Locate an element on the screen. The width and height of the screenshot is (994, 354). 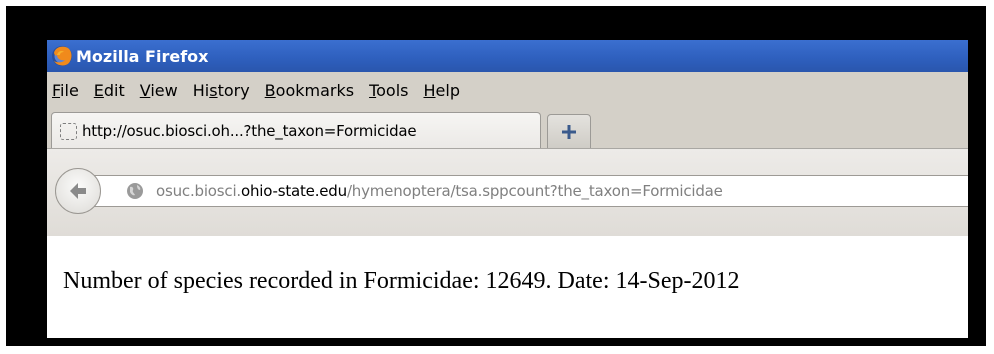
back-arrow-icon is located at coordinates (78, 191).